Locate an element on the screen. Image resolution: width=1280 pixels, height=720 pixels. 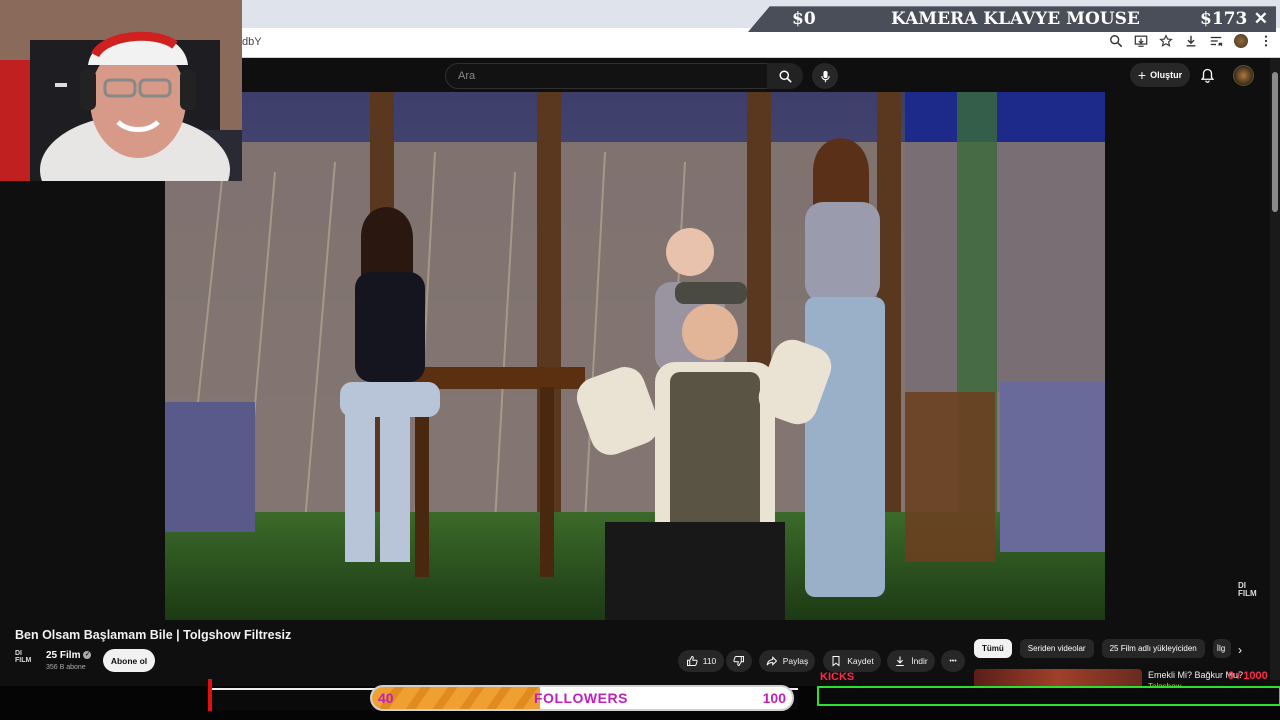
kicks-goal-label: KICKS is located at coordinates (837, 677).